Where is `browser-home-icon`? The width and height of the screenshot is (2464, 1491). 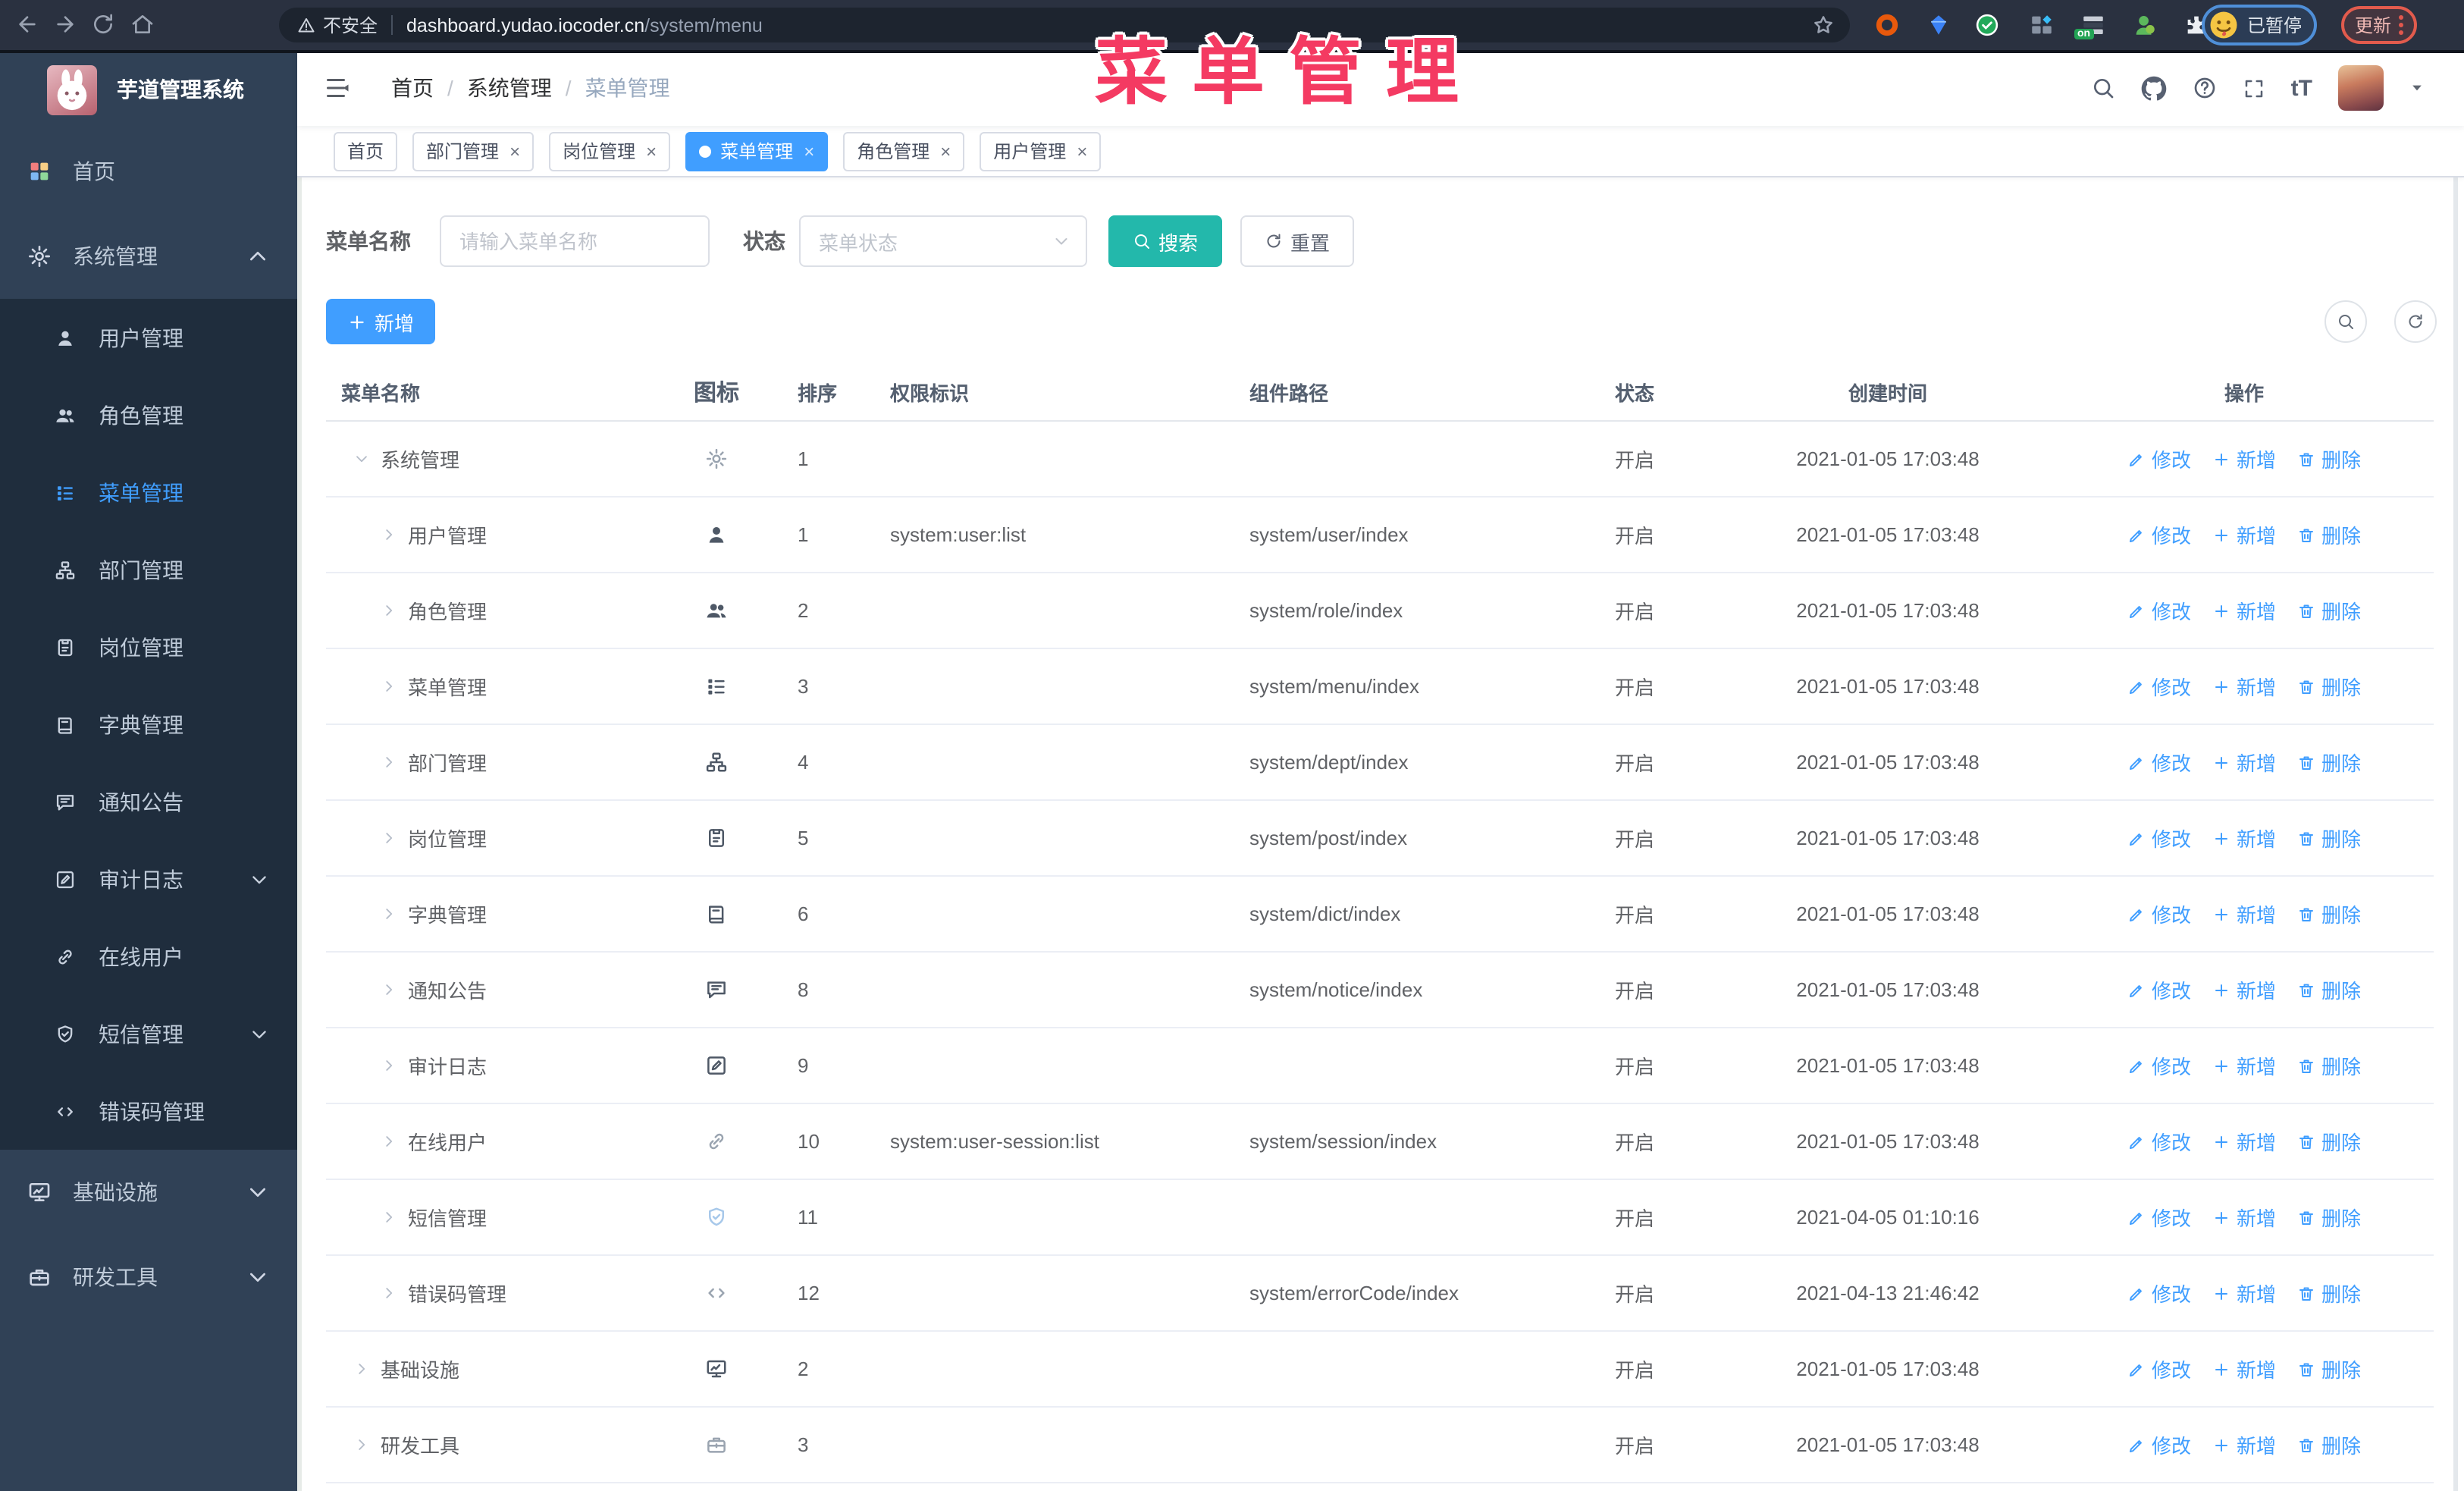 browser-home-icon is located at coordinates (142, 24).